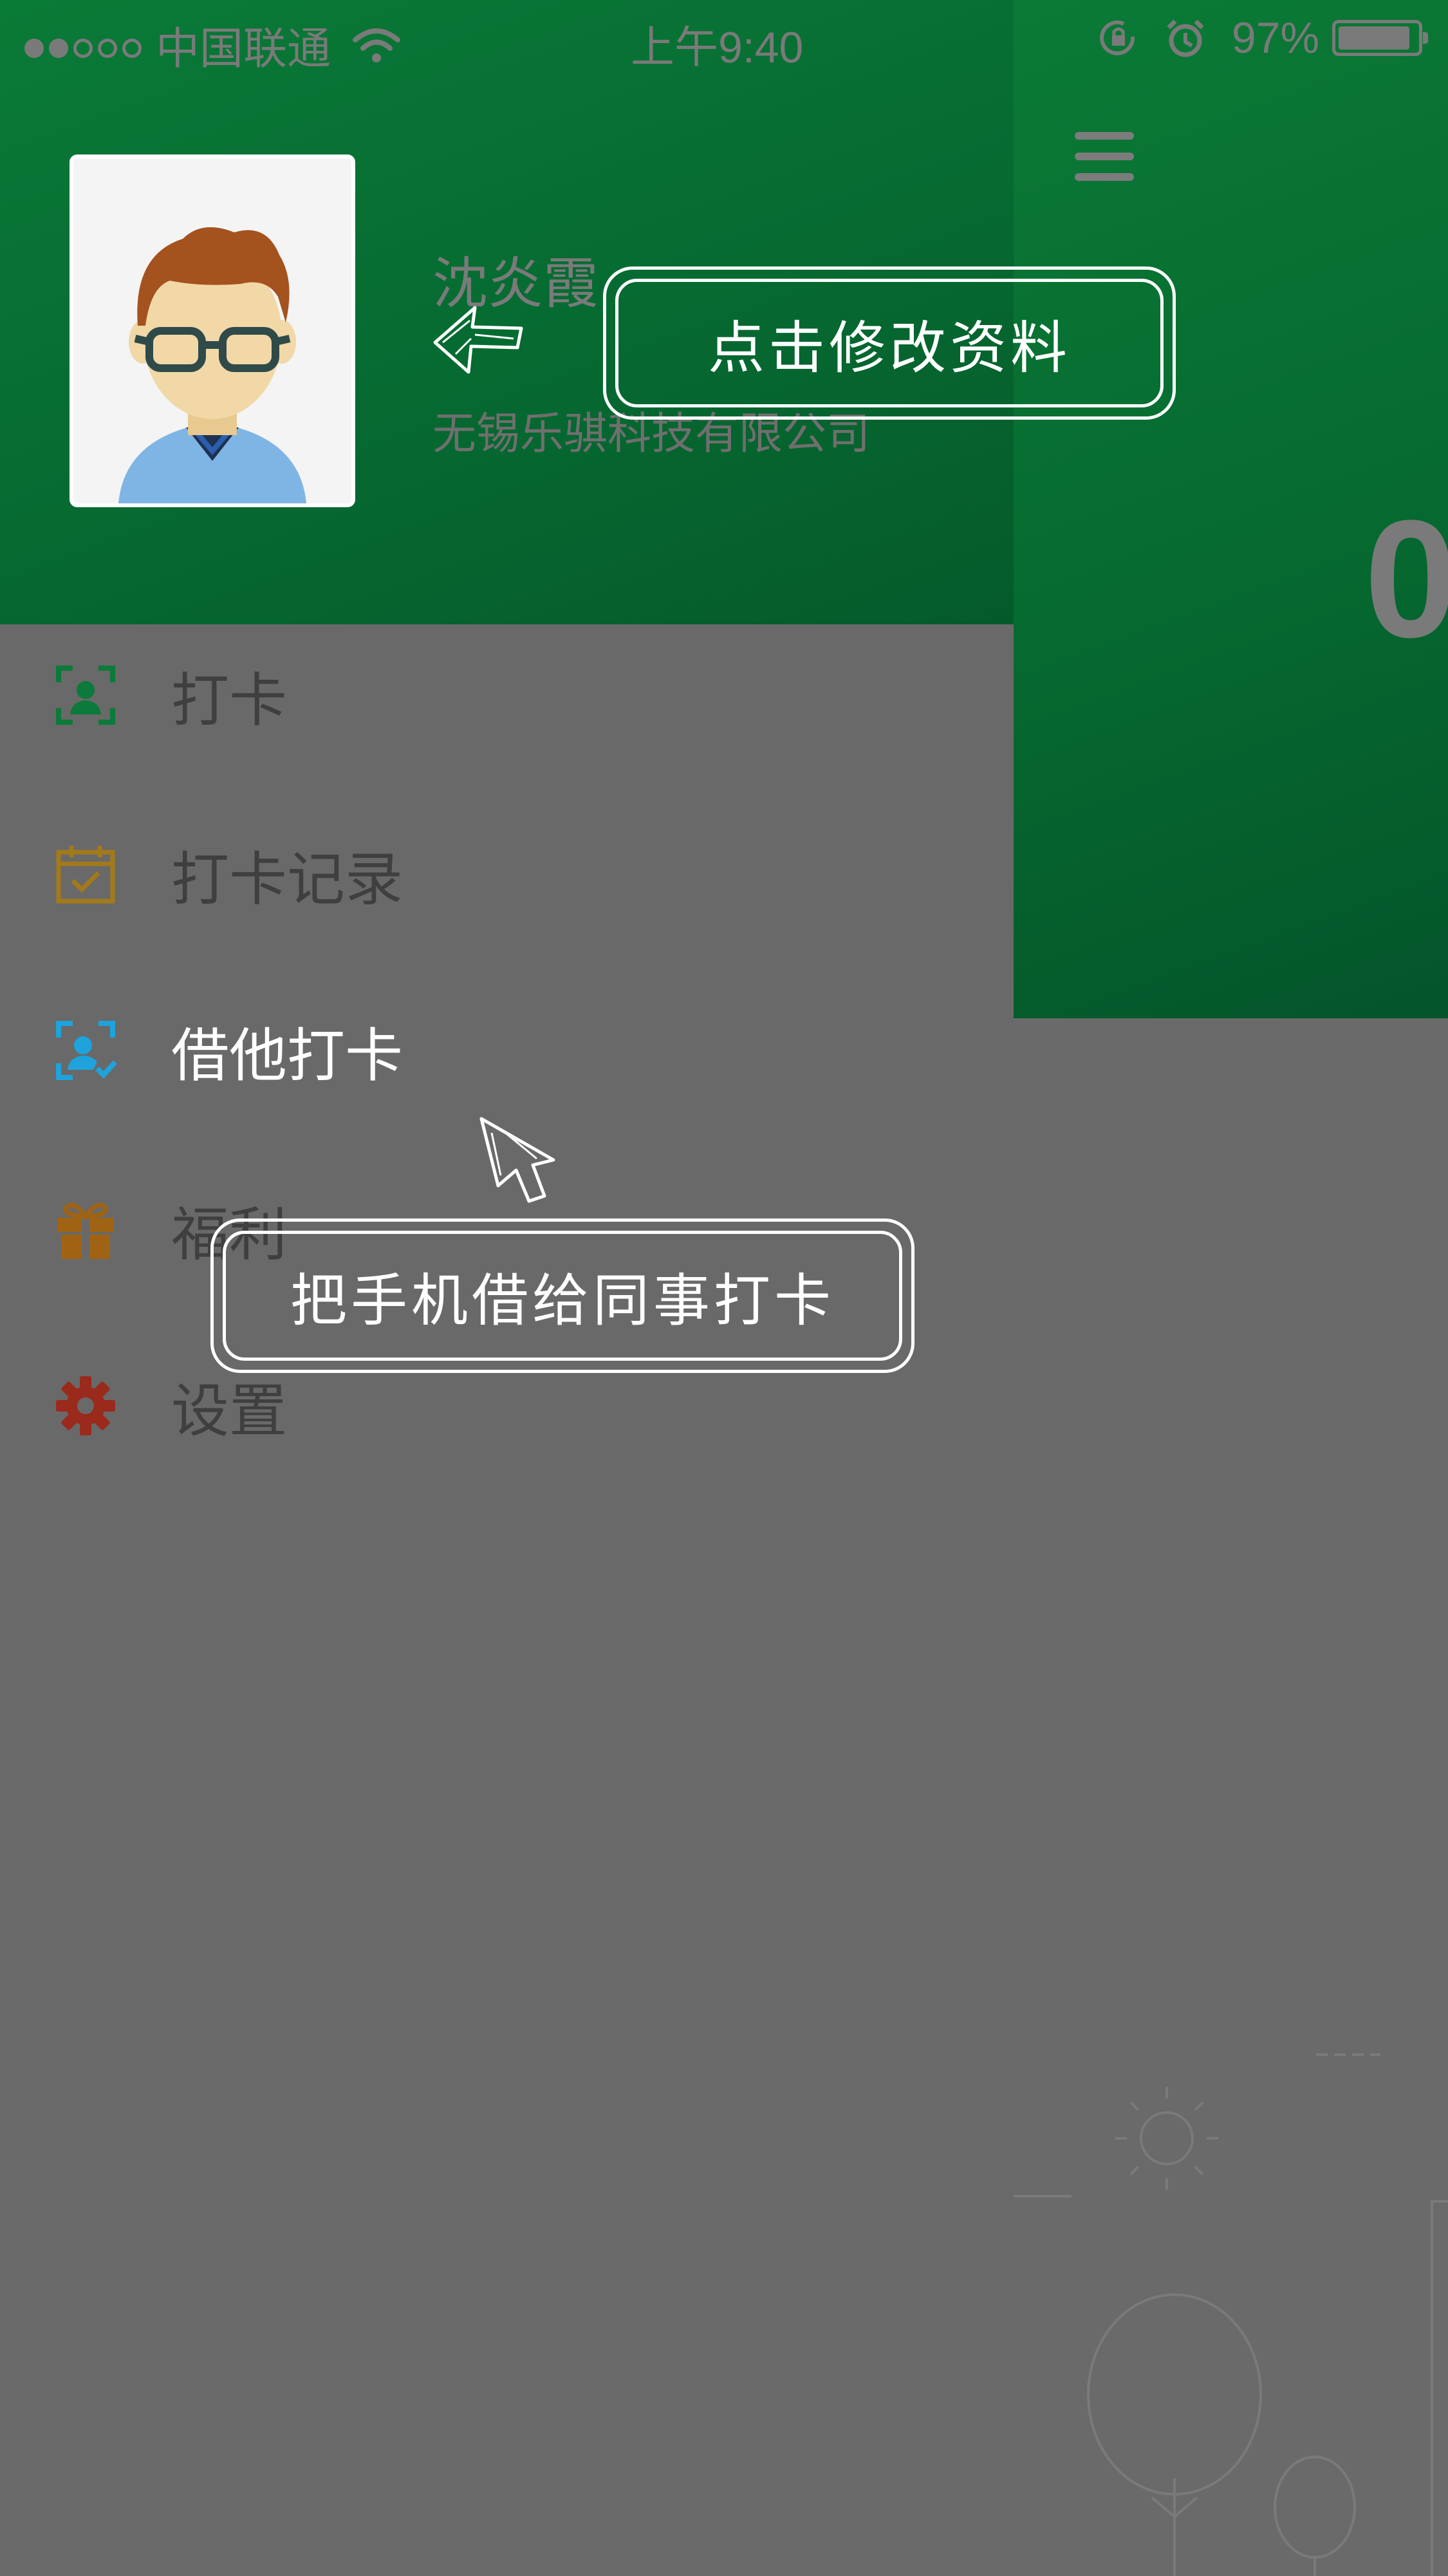 Image resolution: width=1448 pixels, height=2576 pixels. I want to click on avatar-illustration-icon, so click(212, 330).